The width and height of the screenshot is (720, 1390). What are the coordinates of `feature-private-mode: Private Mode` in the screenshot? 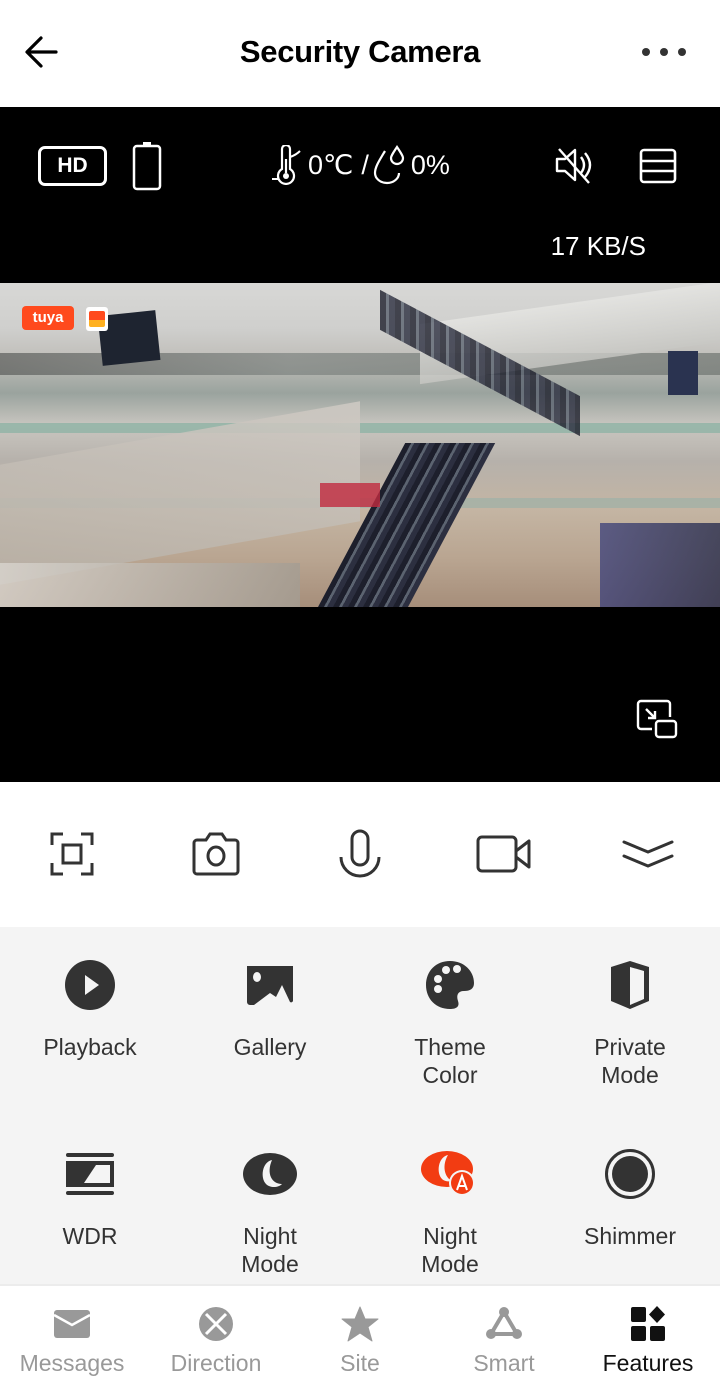 It's located at (630, 1022).